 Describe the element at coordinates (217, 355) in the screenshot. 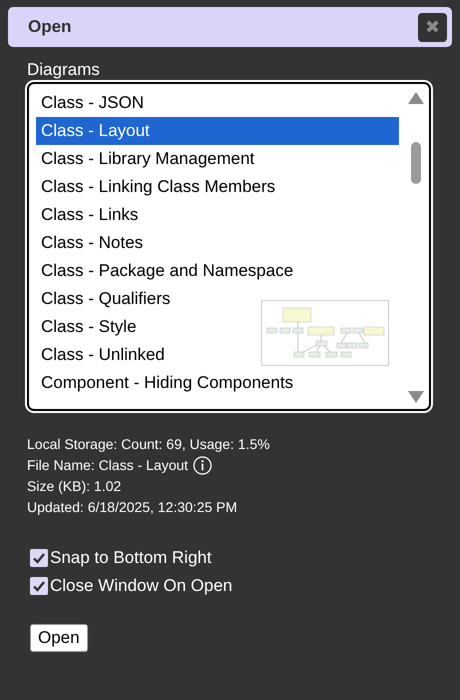

I see `list-item: Class - Unlinked` at that location.